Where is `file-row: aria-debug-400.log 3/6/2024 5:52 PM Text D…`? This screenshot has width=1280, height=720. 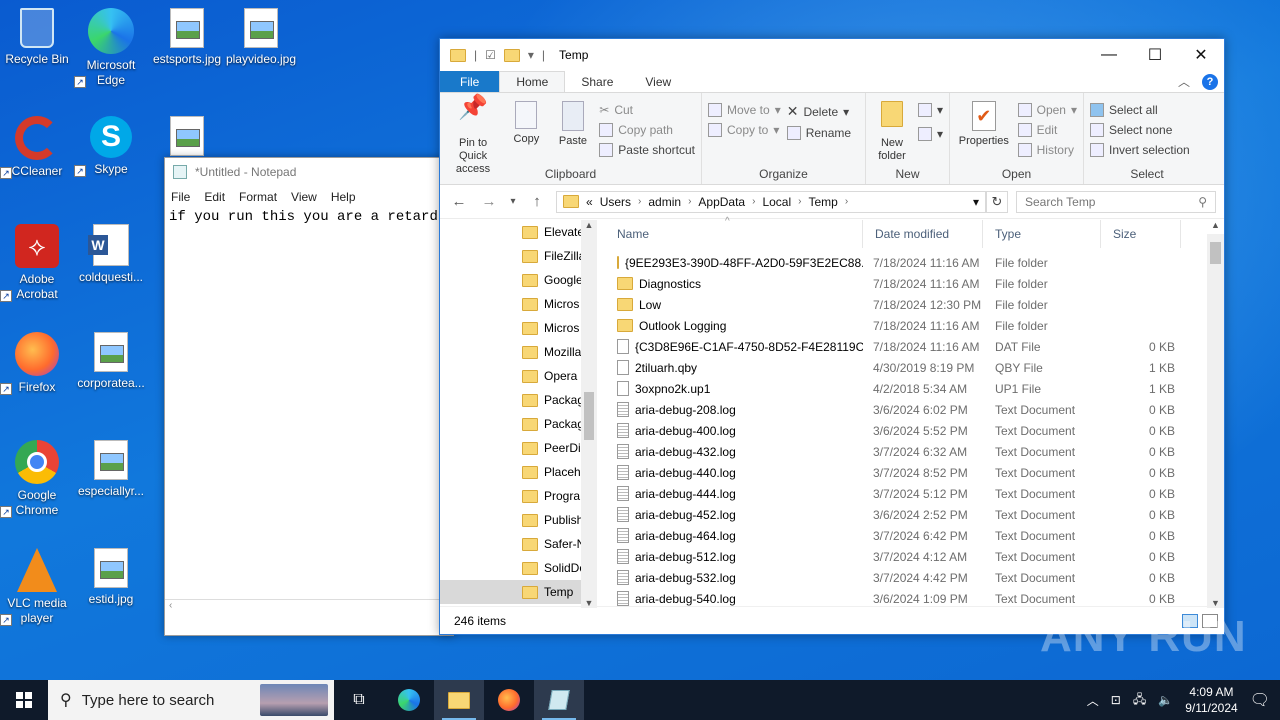 file-row: aria-debug-400.log 3/6/2024 5:52 PM Text D… is located at coordinates (905, 430).